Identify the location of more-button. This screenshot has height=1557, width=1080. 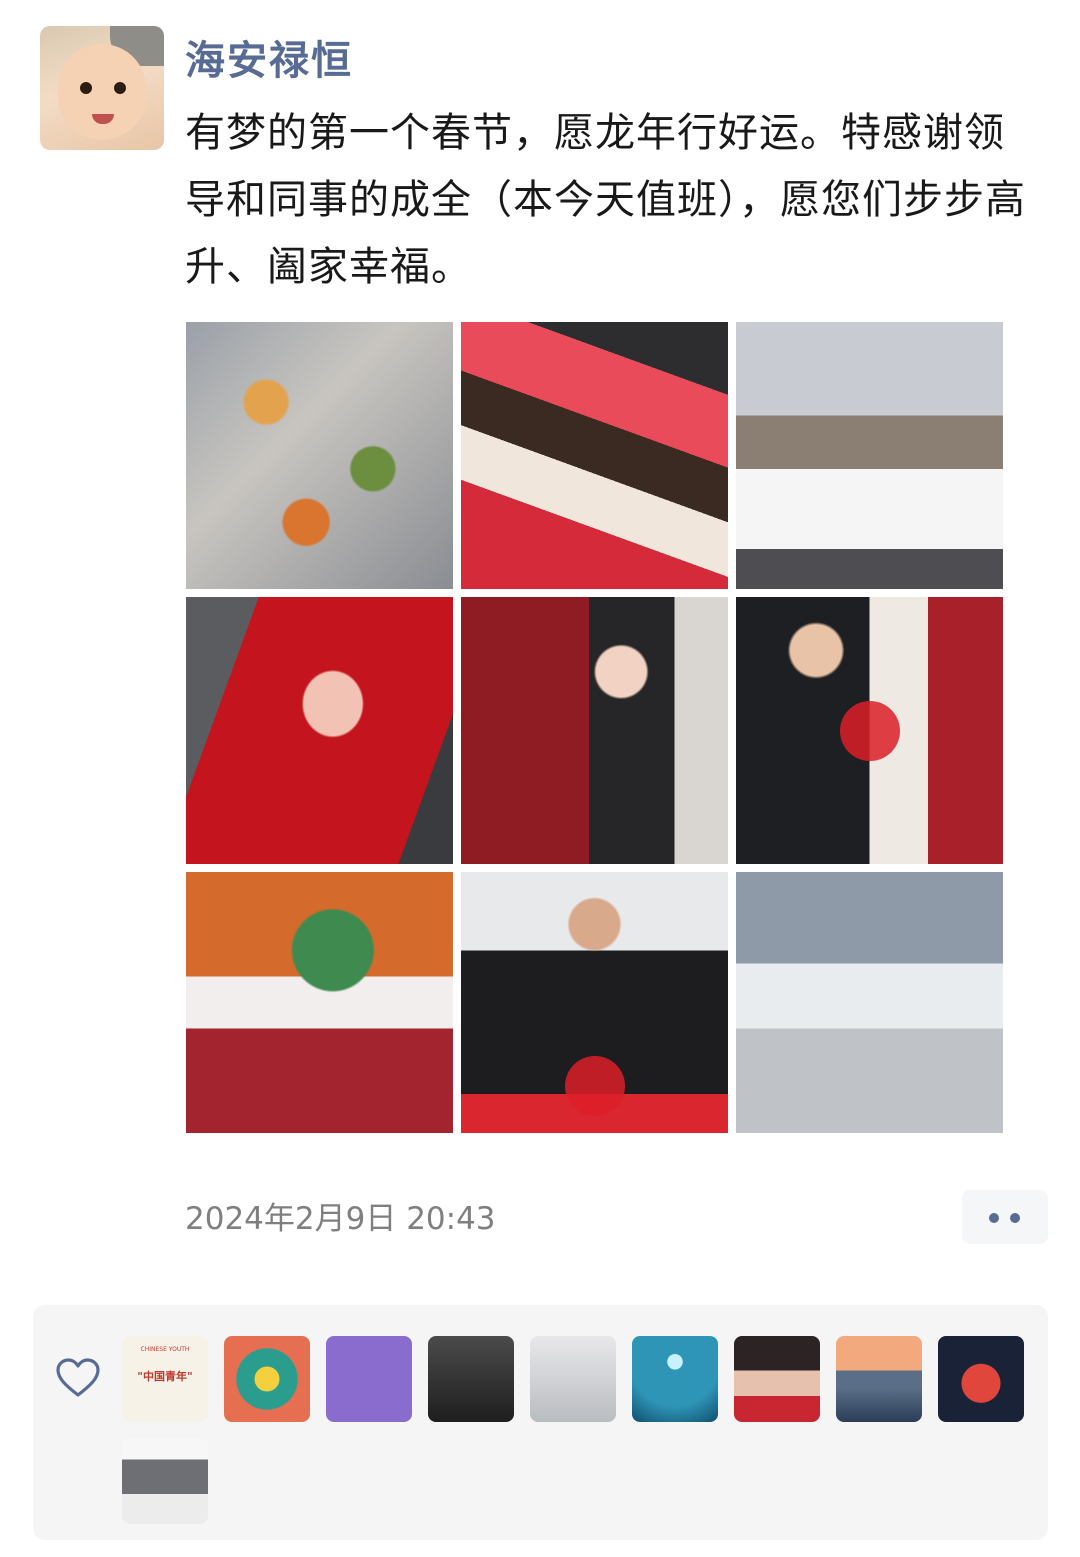
(1005, 1217).